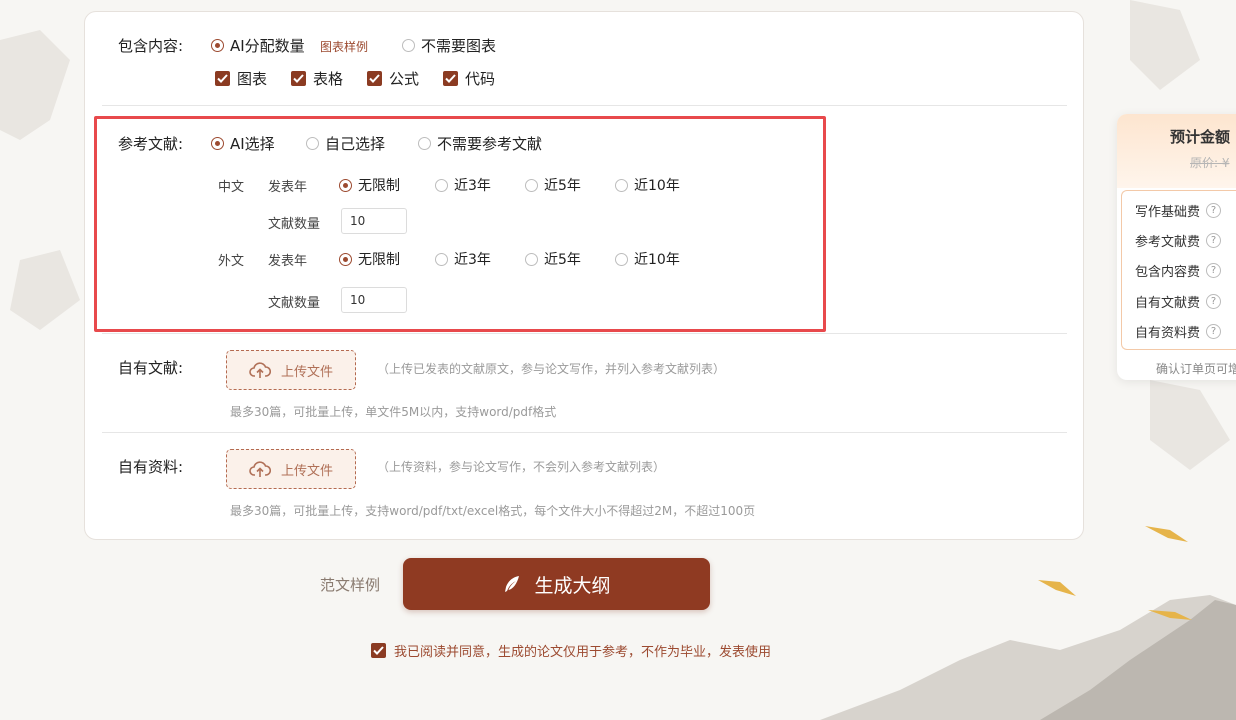  What do you see at coordinates (345, 143) in the screenshot?
I see `radio-self-select: 自己选择` at bounding box center [345, 143].